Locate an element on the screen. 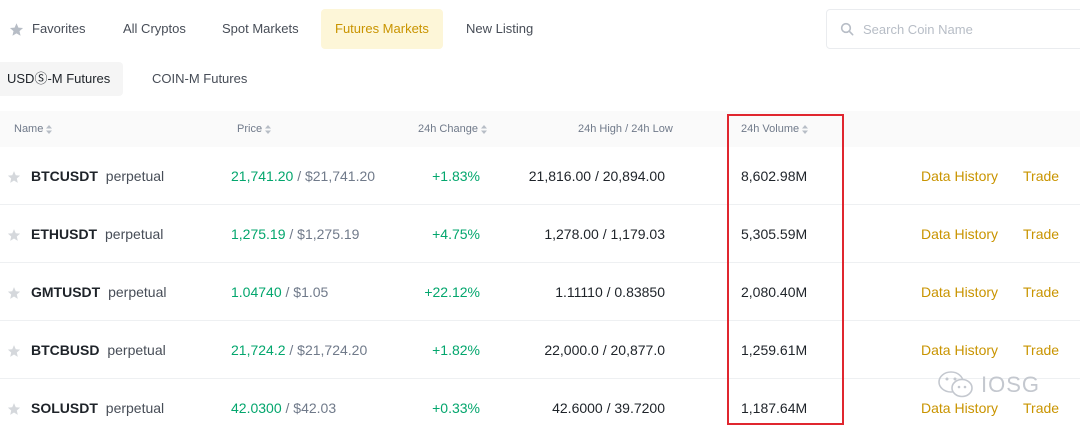  symbol: SOLUSDT is located at coordinates (64, 408).